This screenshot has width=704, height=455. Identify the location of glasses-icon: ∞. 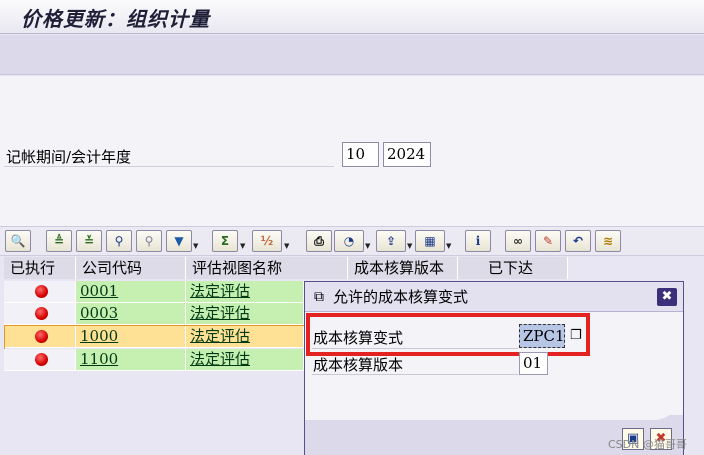
(518, 241).